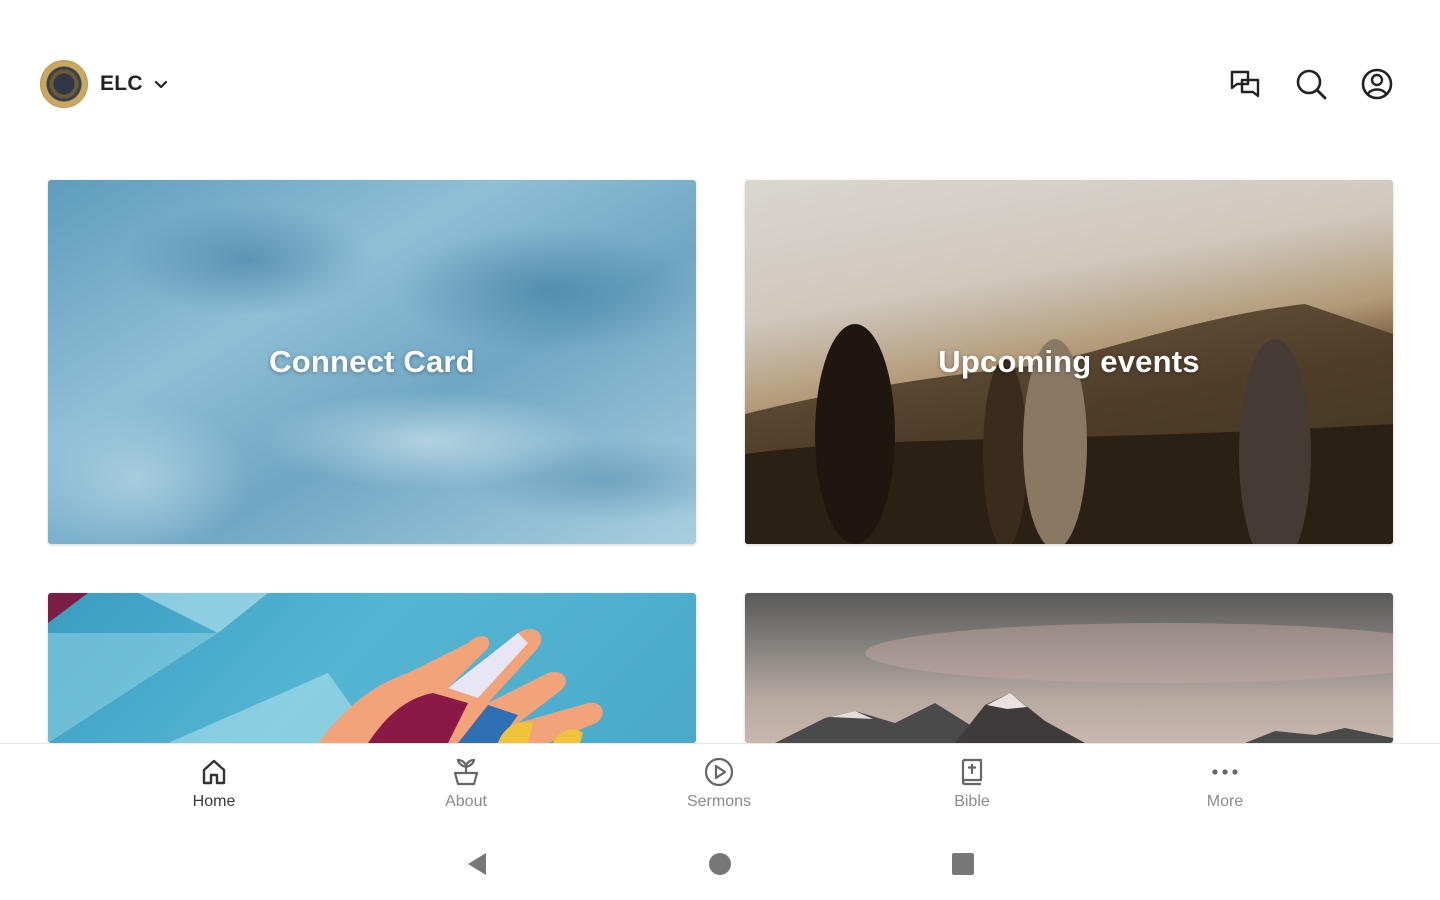 The image size is (1440, 900). What do you see at coordinates (1225, 789) in the screenshot?
I see `nav-more: More` at bounding box center [1225, 789].